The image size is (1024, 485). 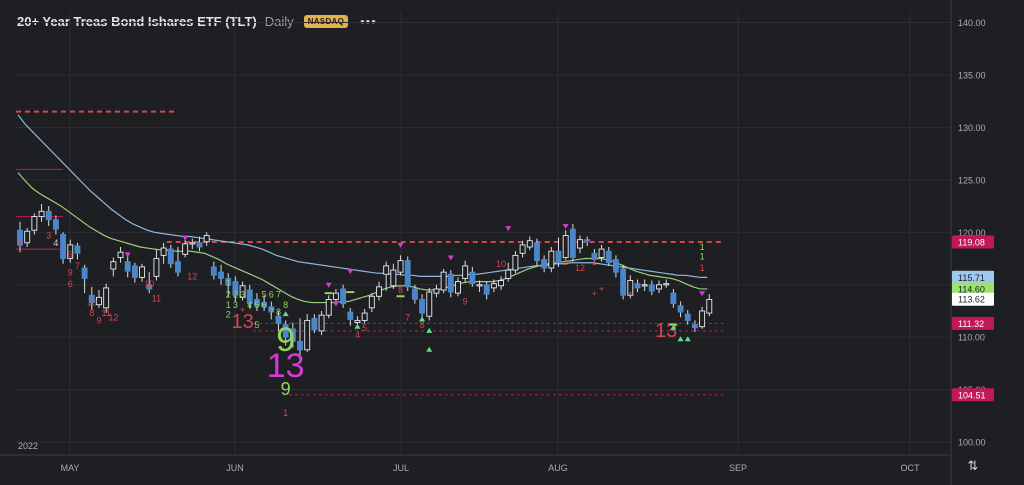 I want to click on price-tag: 111.32, so click(x=973, y=323).